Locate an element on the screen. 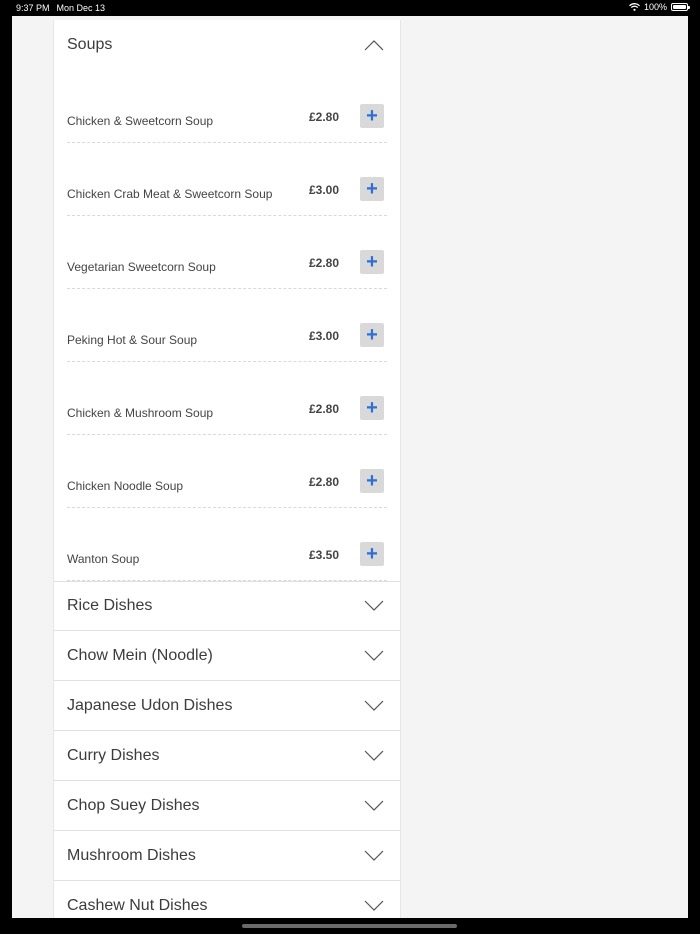  section-title: Chop Suey Dishes is located at coordinates (133, 805).